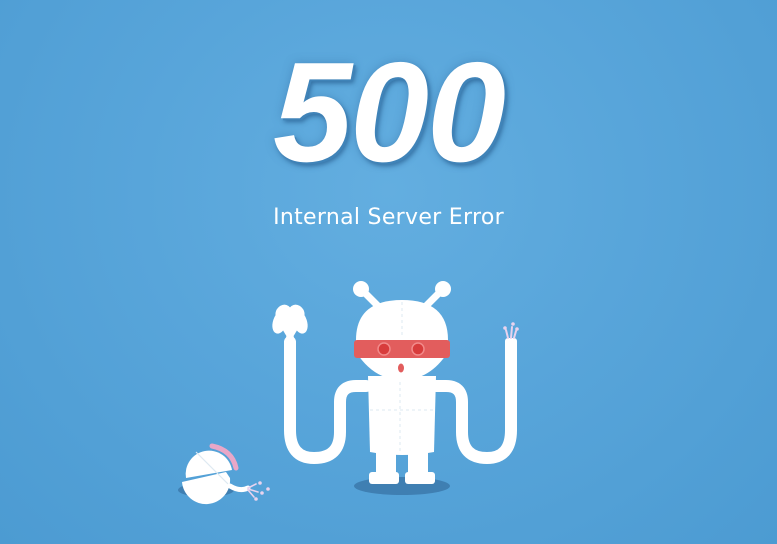 The width and height of the screenshot is (777, 544). What do you see at coordinates (290, 323) in the screenshot?
I see `scissors-icon` at bounding box center [290, 323].